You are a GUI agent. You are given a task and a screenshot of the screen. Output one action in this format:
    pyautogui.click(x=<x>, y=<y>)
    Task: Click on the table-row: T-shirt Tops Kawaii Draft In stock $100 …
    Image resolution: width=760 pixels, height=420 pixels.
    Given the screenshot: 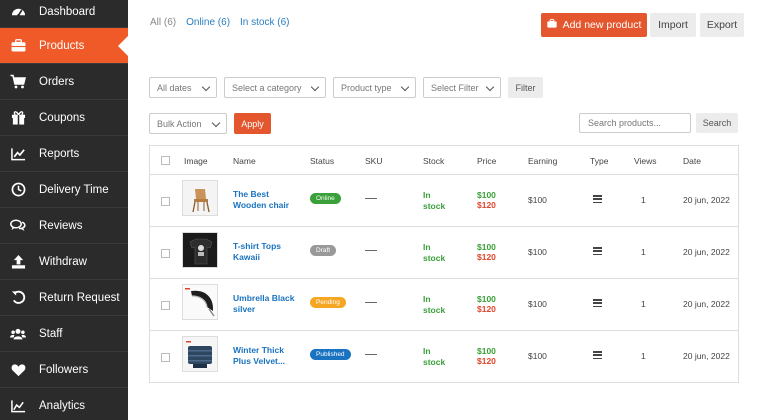 What is the action you would take?
    pyautogui.click(x=444, y=253)
    